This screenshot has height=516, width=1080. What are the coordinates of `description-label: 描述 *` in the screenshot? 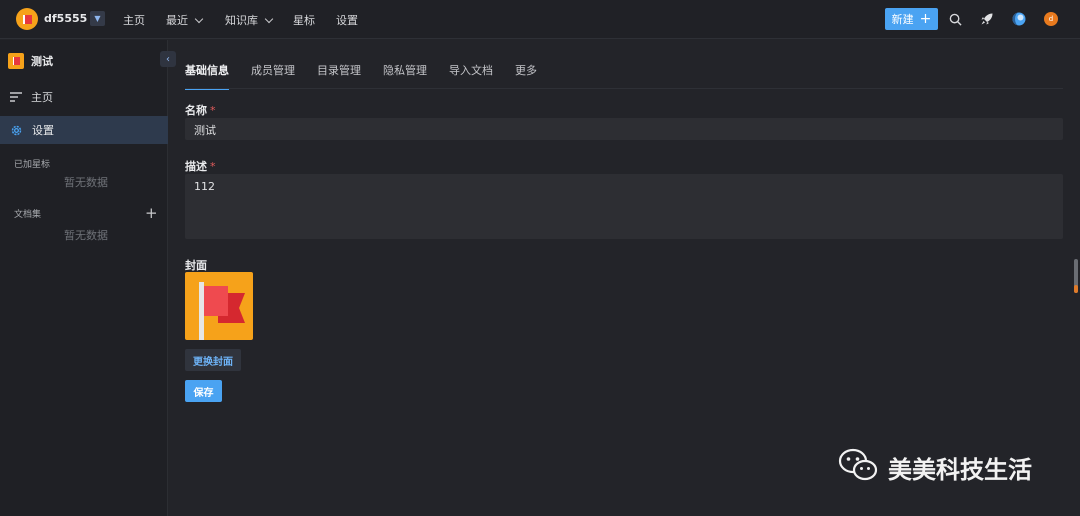 It's located at (200, 166).